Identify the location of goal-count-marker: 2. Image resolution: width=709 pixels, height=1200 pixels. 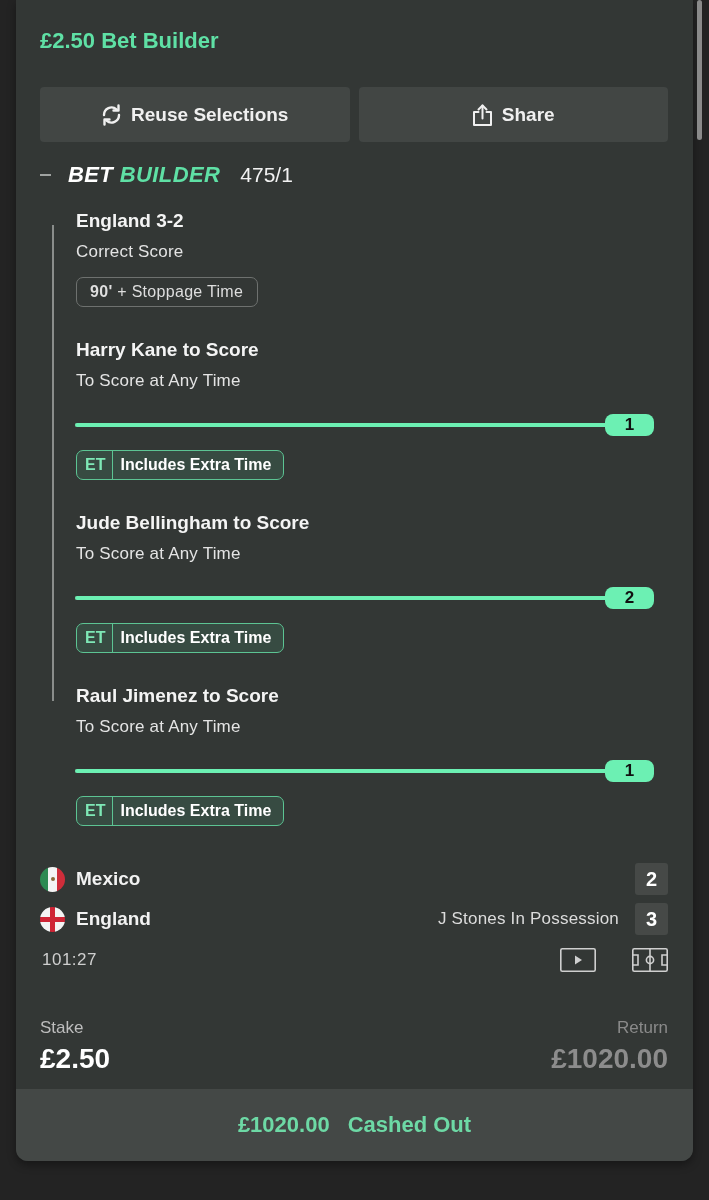
(629, 598).